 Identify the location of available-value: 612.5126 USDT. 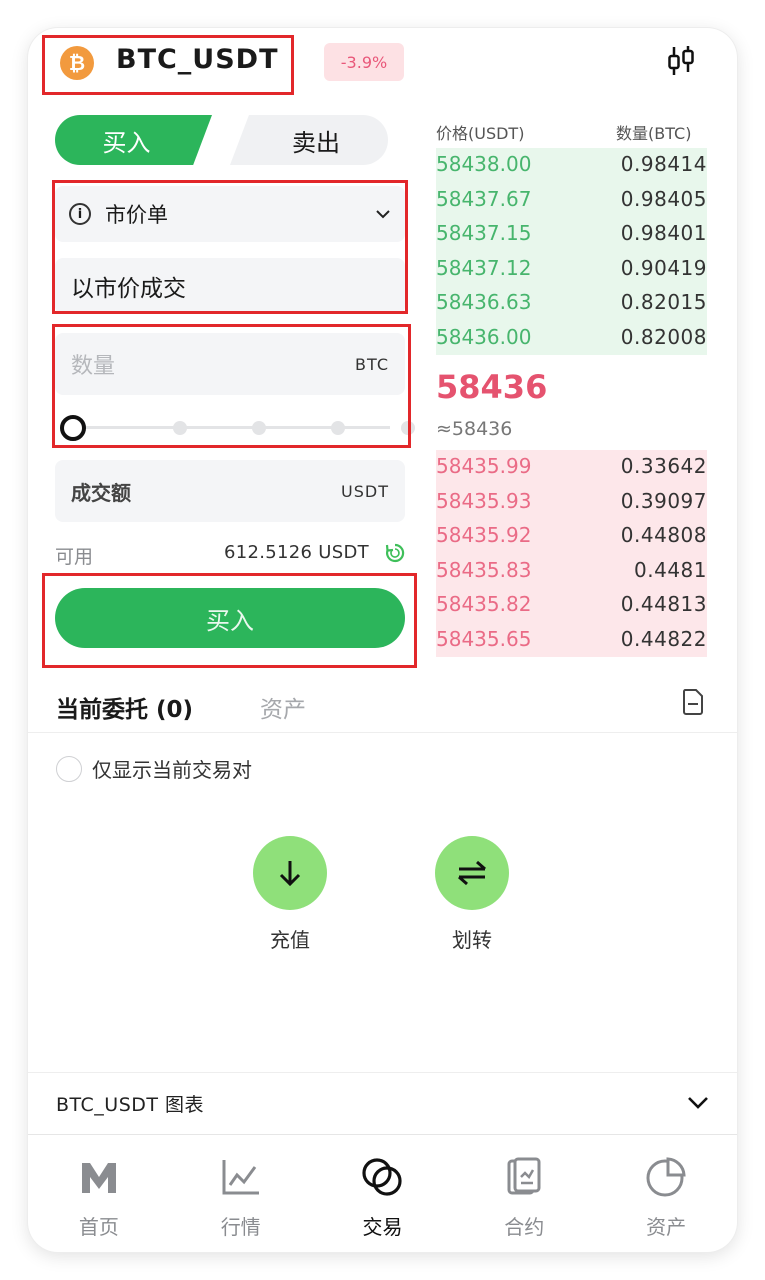
(296, 552).